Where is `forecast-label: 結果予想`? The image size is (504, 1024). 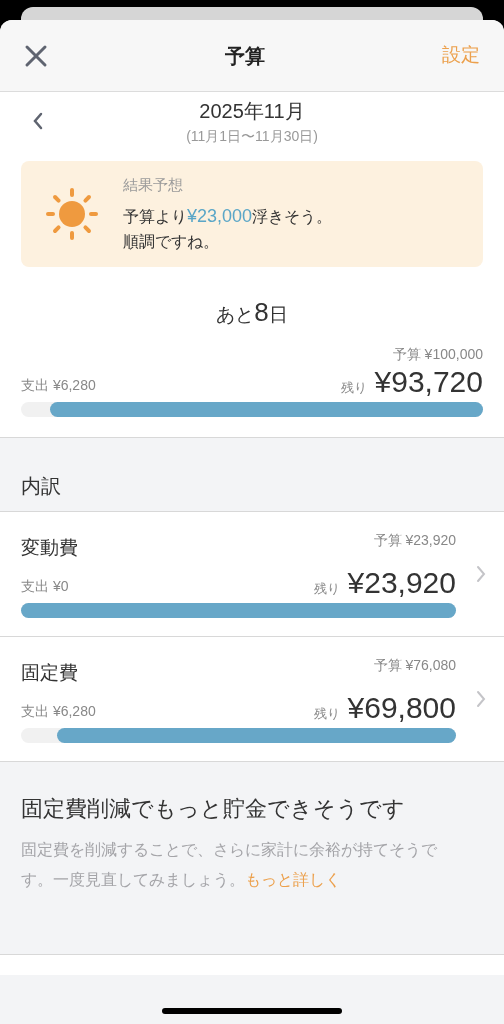 forecast-label: 結果予想 is located at coordinates (153, 185).